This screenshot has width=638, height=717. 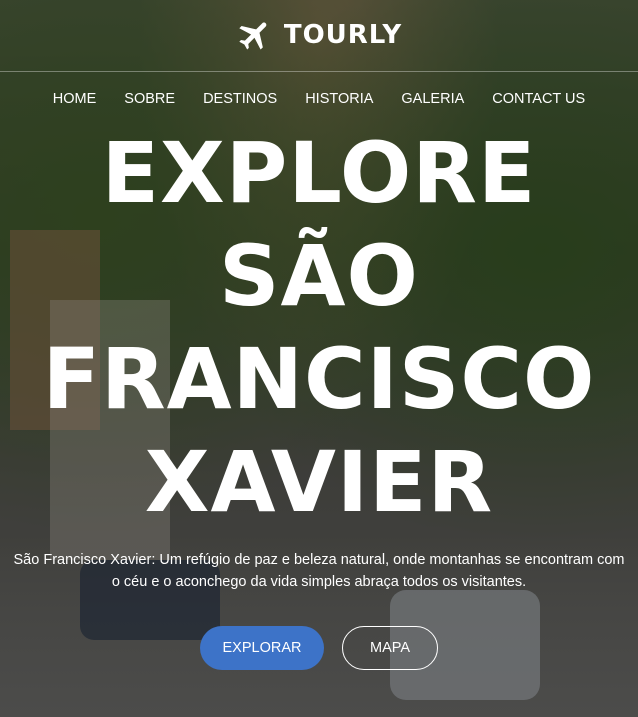 What do you see at coordinates (343, 35) in the screenshot?
I see `brand-name: TOURLY` at bounding box center [343, 35].